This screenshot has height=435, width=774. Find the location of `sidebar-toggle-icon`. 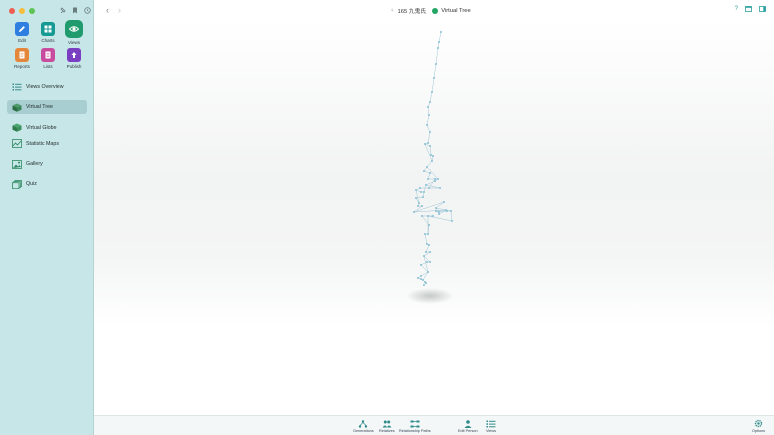

sidebar-toggle-icon is located at coordinates (762, 10).